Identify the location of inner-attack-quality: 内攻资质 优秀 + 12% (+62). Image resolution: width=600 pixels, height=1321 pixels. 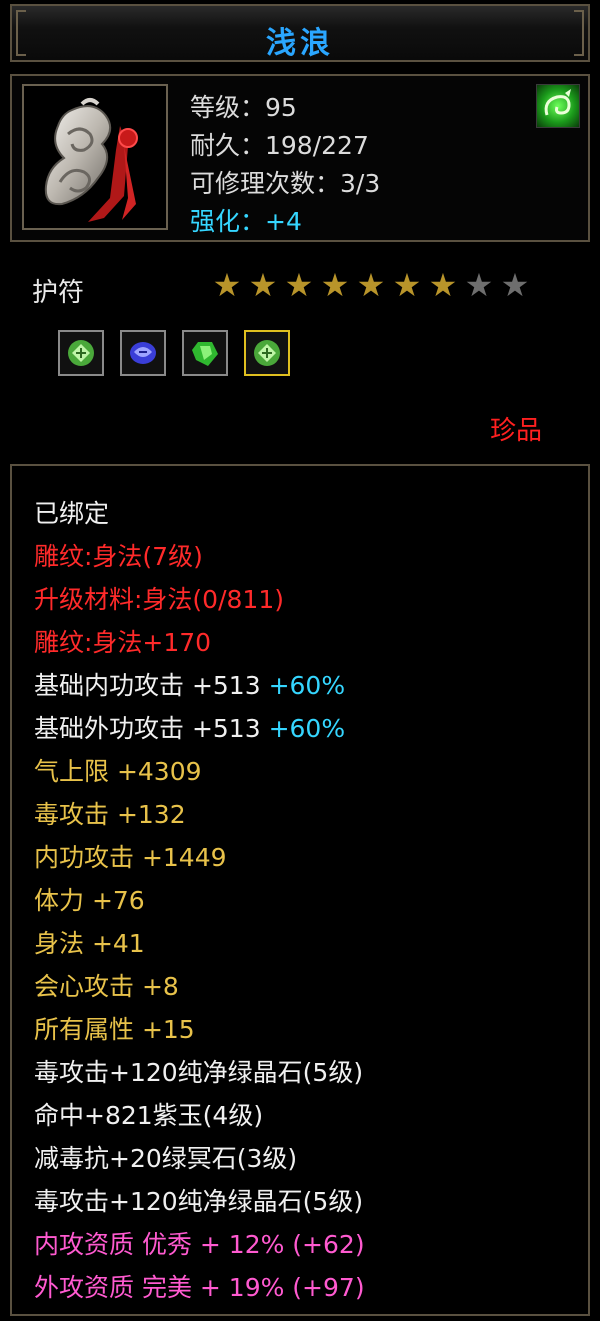
(199, 1244).